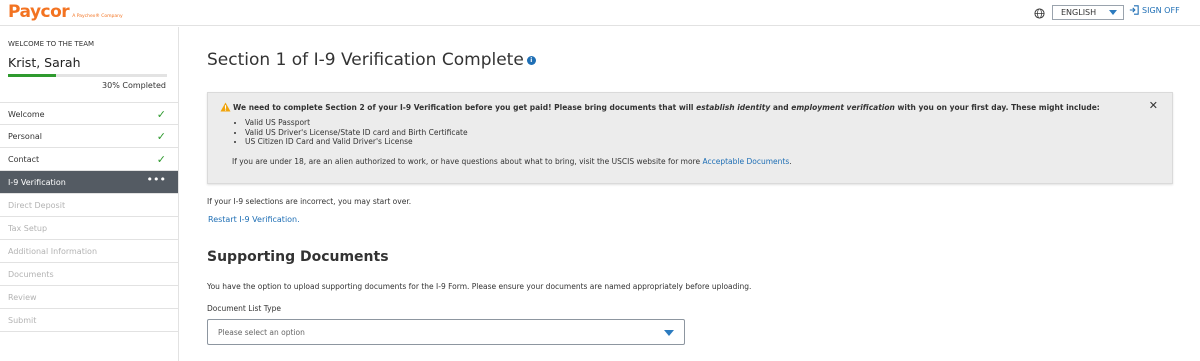 The width and height of the screenshot is (1200, 361). I want to click on sign-out-icon, so click(1134, 10).